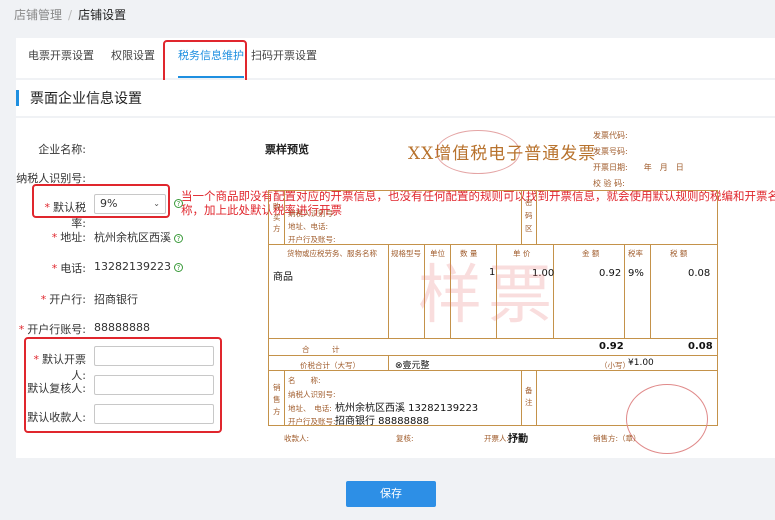 This screenshot has width=775, height=520. I want to click on tab-permissions: 权限设置, so click(133, 58).